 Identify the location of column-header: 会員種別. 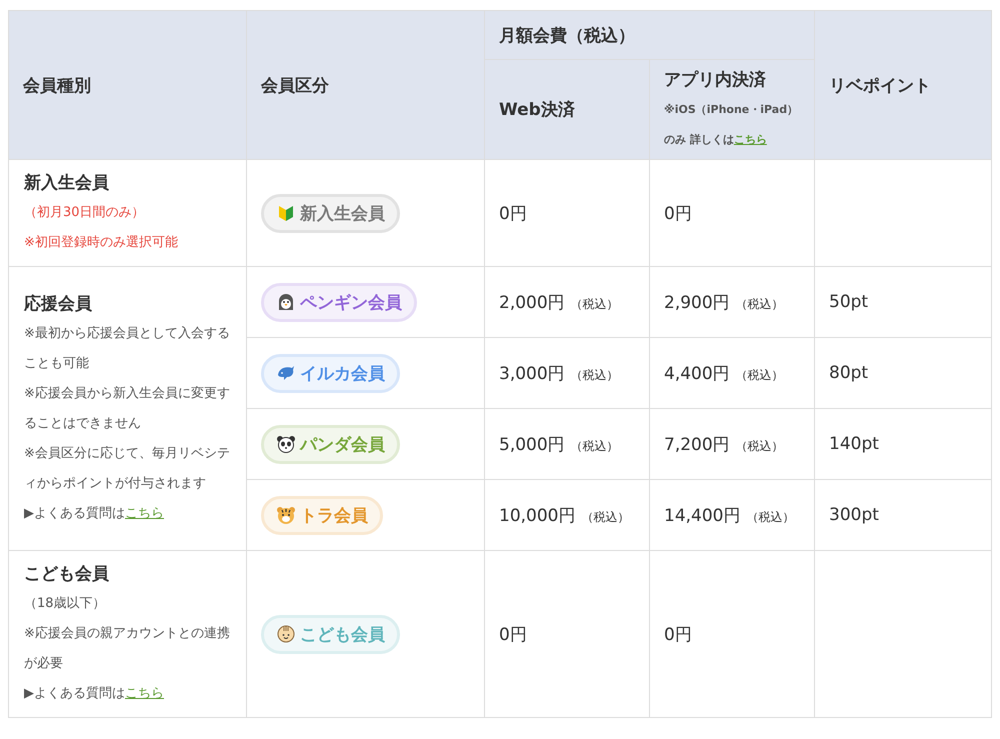
(127, 85).